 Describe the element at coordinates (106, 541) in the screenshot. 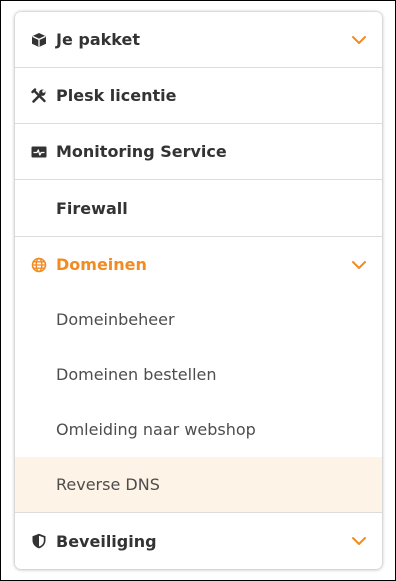

I see `menu-item-label: Beveiliging` at that location.